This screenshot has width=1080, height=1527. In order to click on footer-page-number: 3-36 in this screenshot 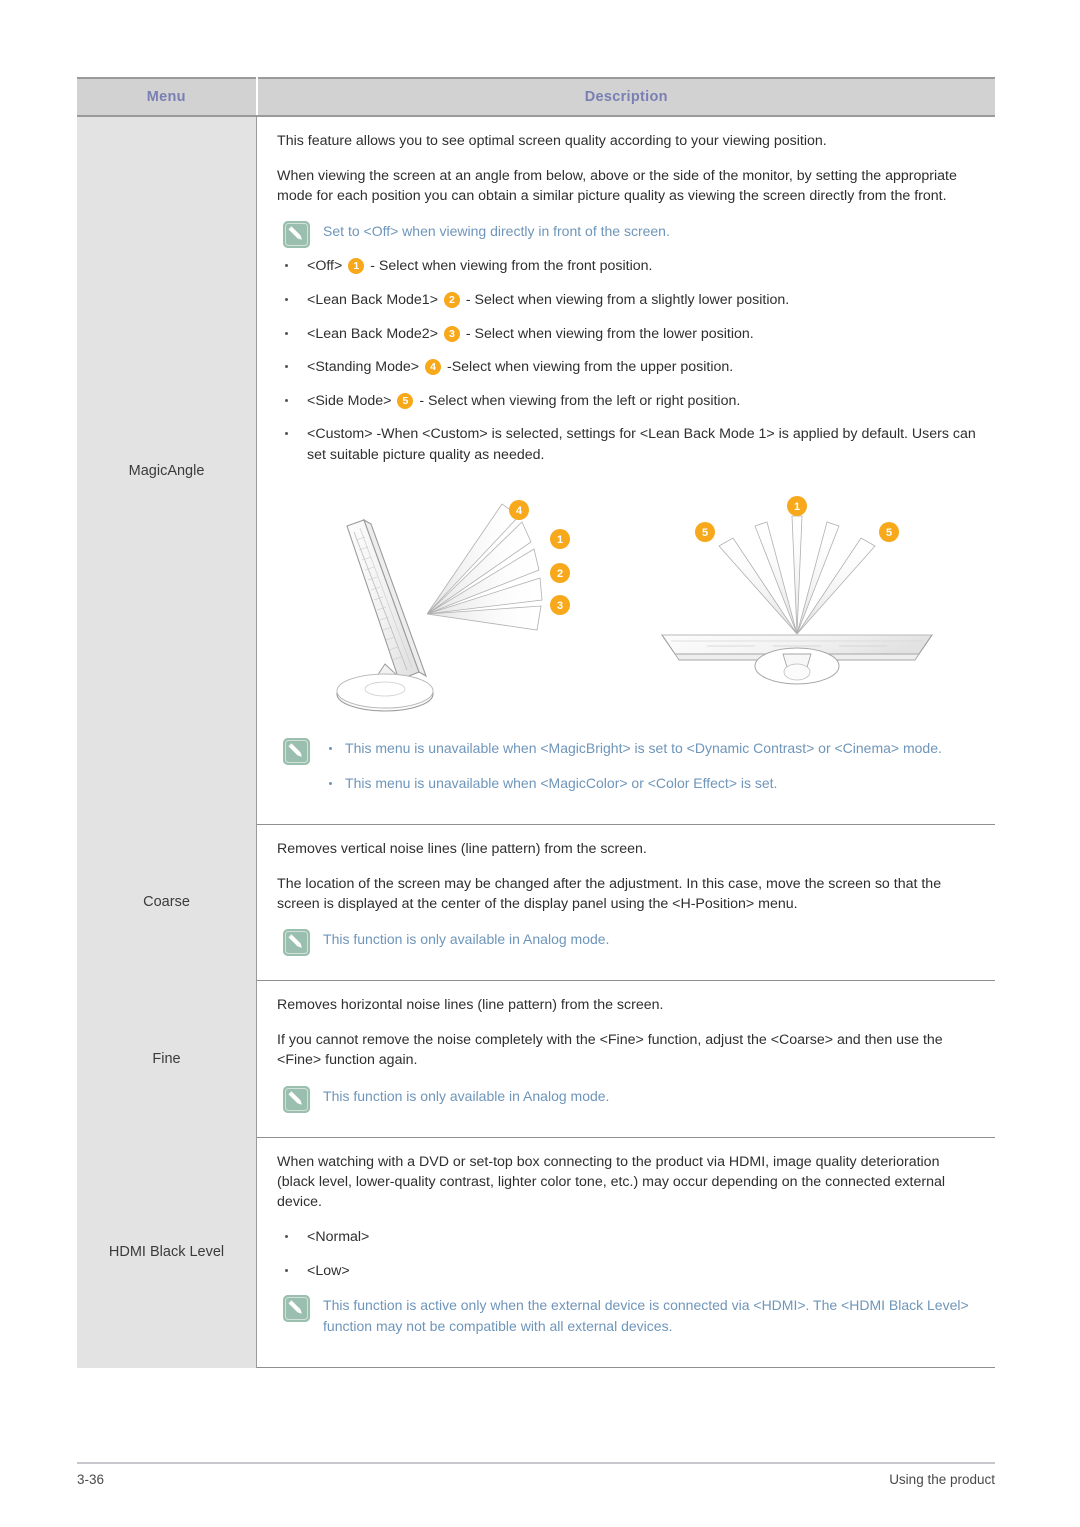, I will do `click(91, 1479)`.